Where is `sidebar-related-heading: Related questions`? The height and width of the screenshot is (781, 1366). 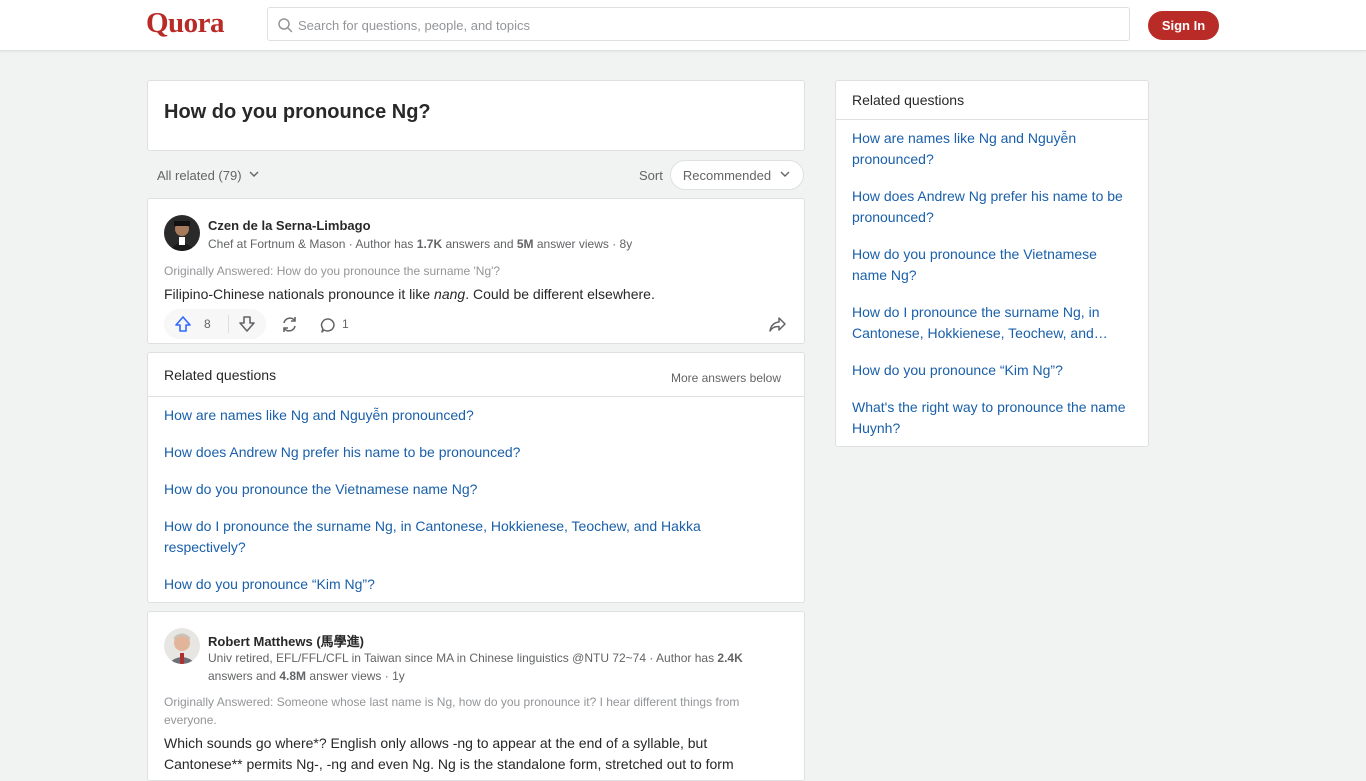 sidebar-related-heading: Related questions is located at coordinates (908, 100).